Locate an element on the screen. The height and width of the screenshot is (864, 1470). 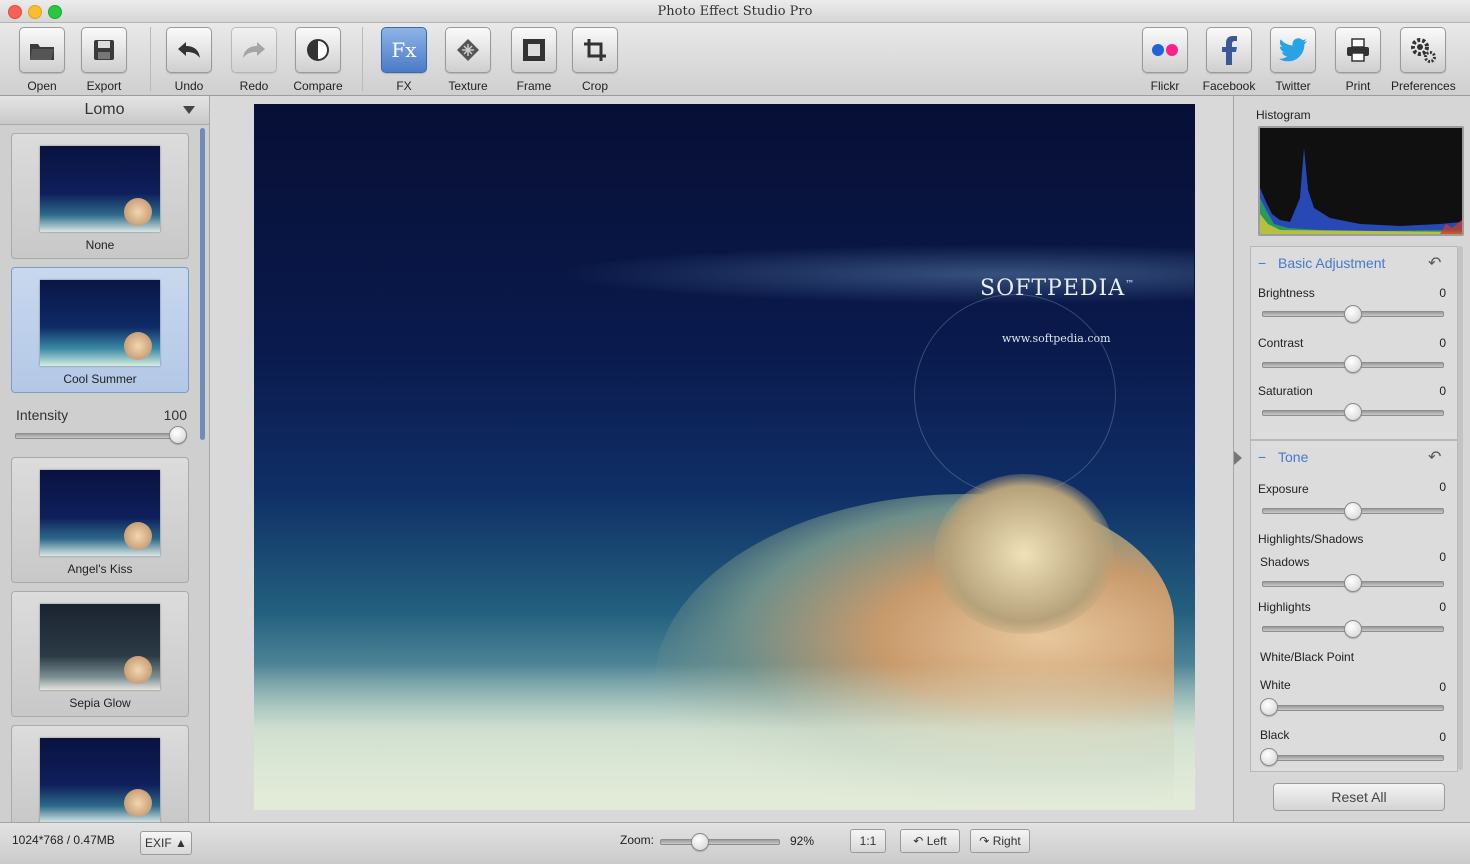
exif-button: EXIF ▲ is located at coordinates (166, 843).